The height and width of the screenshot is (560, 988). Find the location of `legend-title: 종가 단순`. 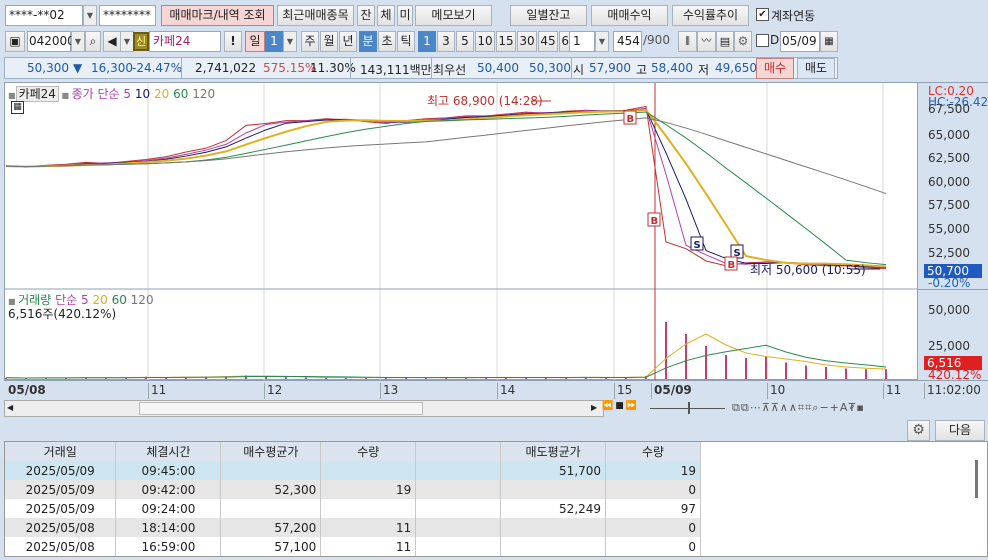

legend-title: 종가 단순 is located at coordinates (95, 94).